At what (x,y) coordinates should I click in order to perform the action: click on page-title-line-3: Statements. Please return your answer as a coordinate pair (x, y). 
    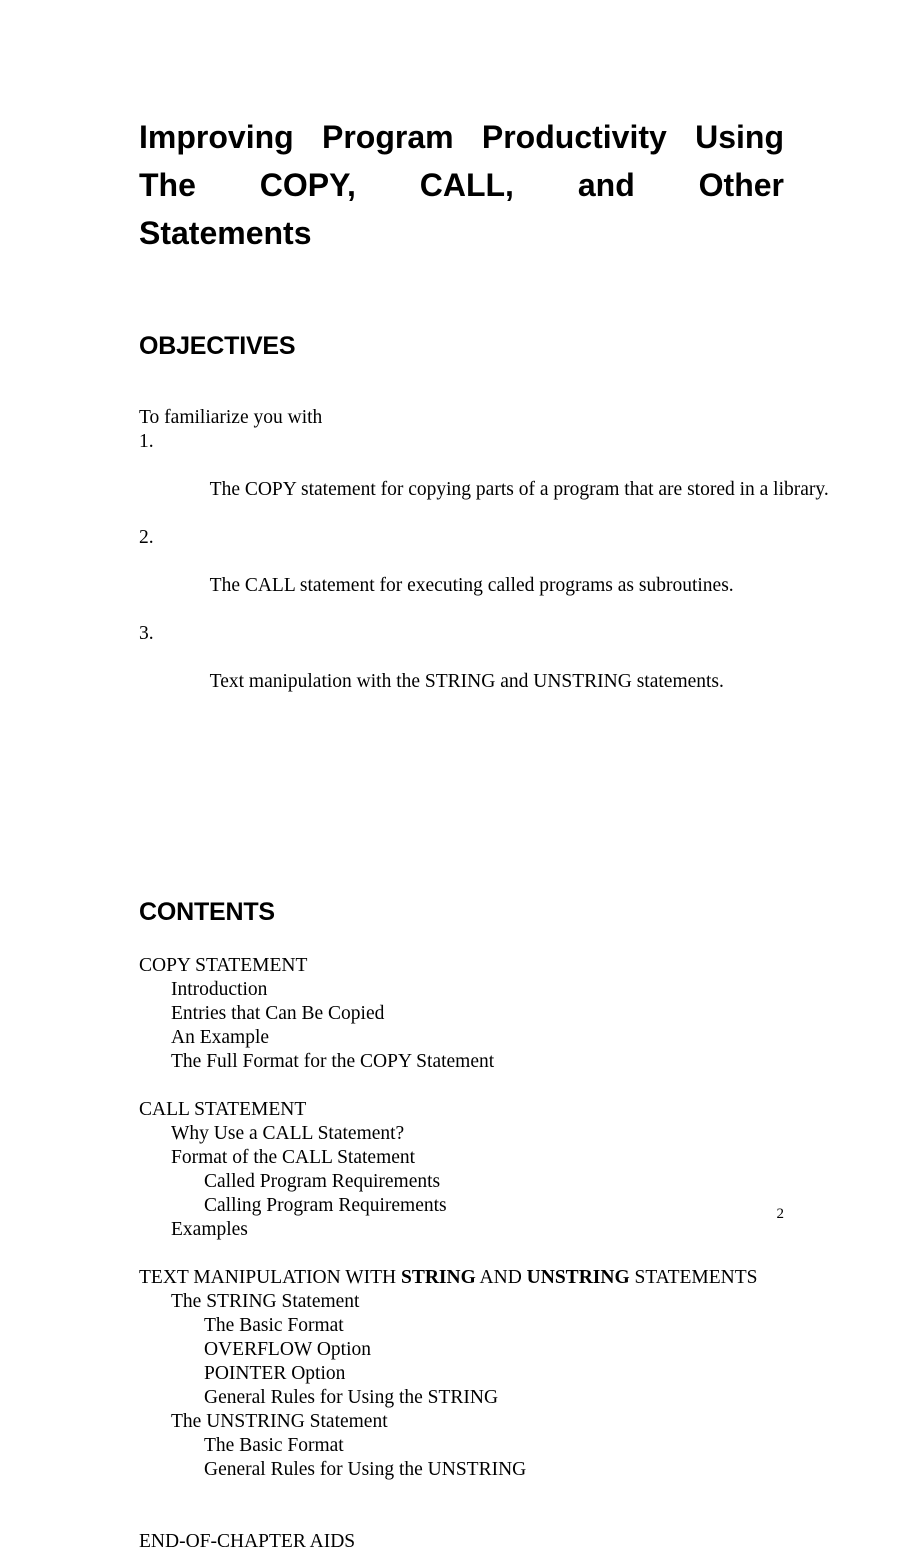
    Looking at the image, I should click on (225, 233).